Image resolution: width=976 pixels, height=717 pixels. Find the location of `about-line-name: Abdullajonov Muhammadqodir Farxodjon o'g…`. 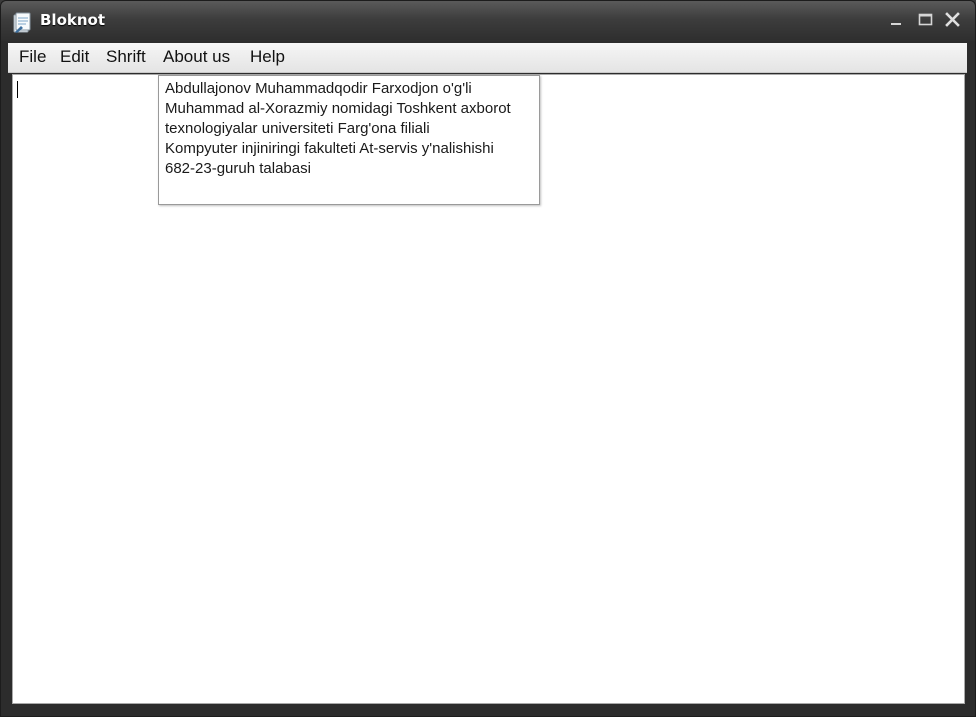

about-line-name: Abdullajonov Muhammadqodir Farxodjon o'g… is located at coordinates (318, 88).